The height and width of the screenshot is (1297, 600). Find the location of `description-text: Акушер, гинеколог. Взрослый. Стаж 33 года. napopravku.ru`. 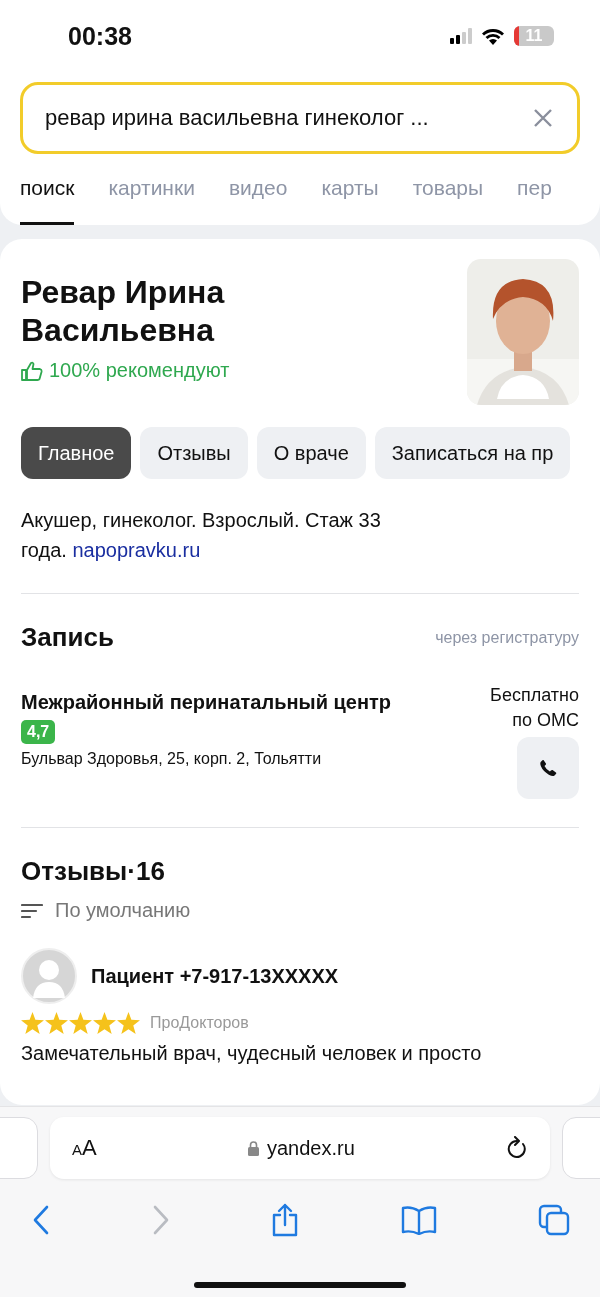

description-text: Акушер, гинеколог. Взрослый. Стаж 33 года. napopravku.ru is located at coordinates (201, 535).